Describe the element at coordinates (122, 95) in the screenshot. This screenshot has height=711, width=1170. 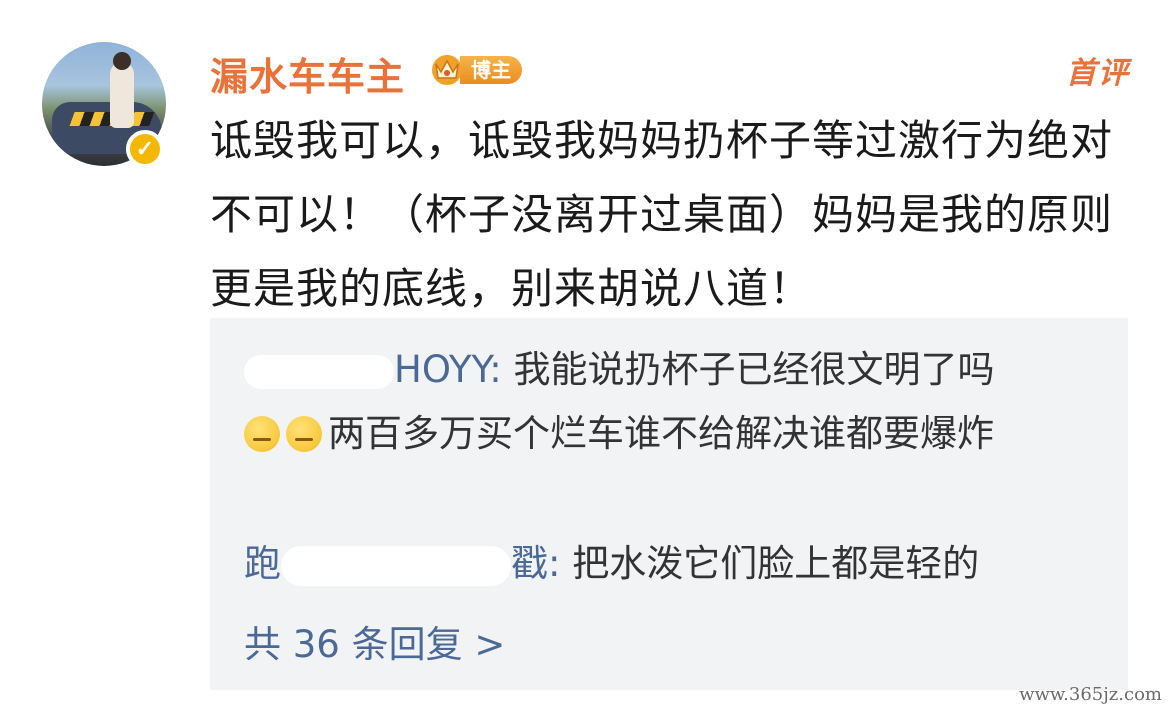
I see `avatar-person-shape` at that location.